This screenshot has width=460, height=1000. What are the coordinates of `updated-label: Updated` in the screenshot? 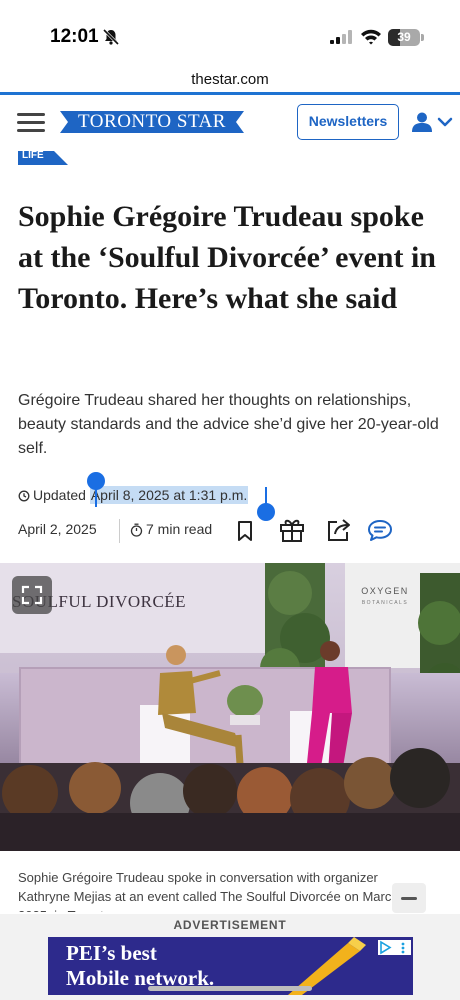 It's located at (59, 495).